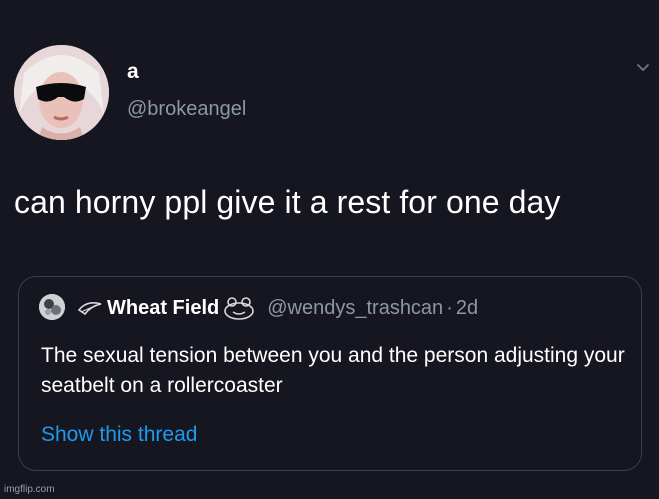 This screenshot has height=499, width=659. What do you see at coordinates (163, 308) in the screenshot?
I see `quoted-display-name: Wheat Field` at bounding box center [163, 308].